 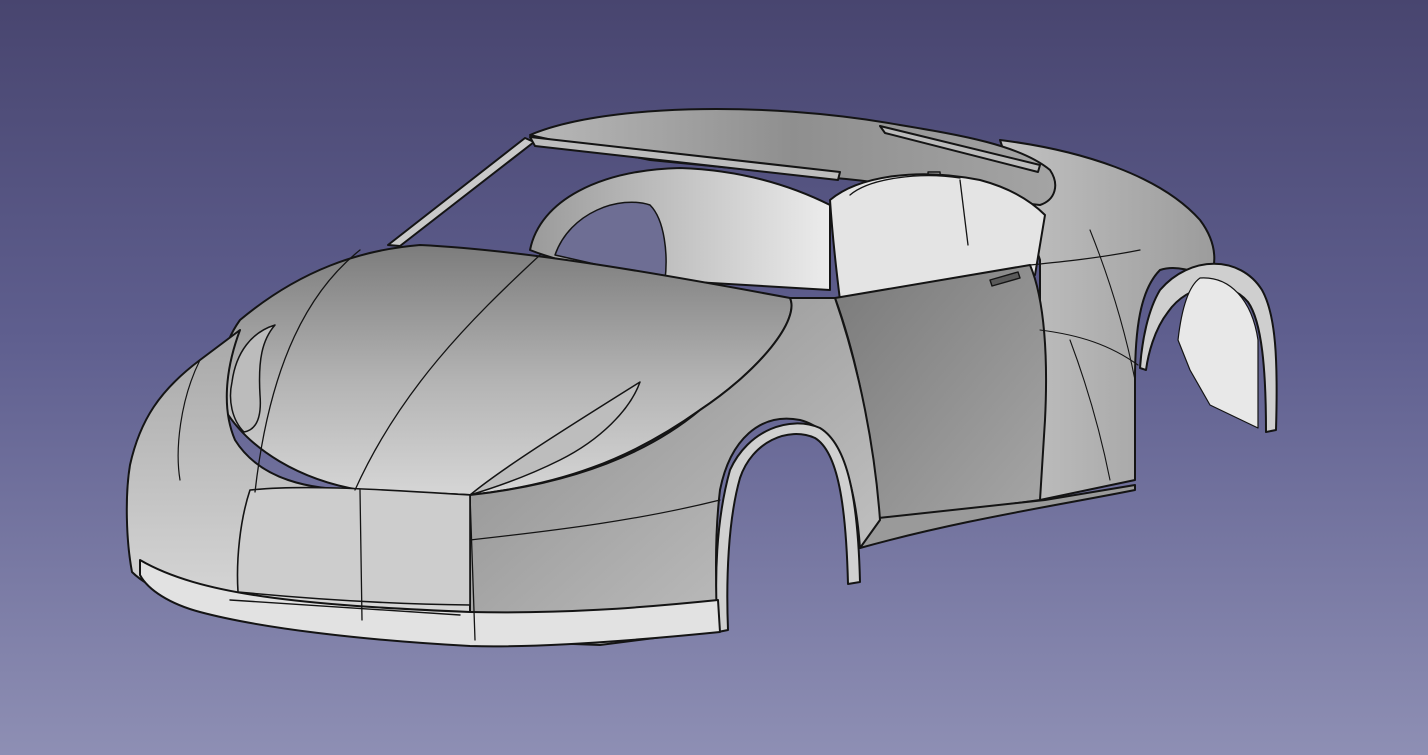 What do you see at coordinates (461, 192) in the screenshot?
I see `a-pillar-left` at bounding box center [461, 192].